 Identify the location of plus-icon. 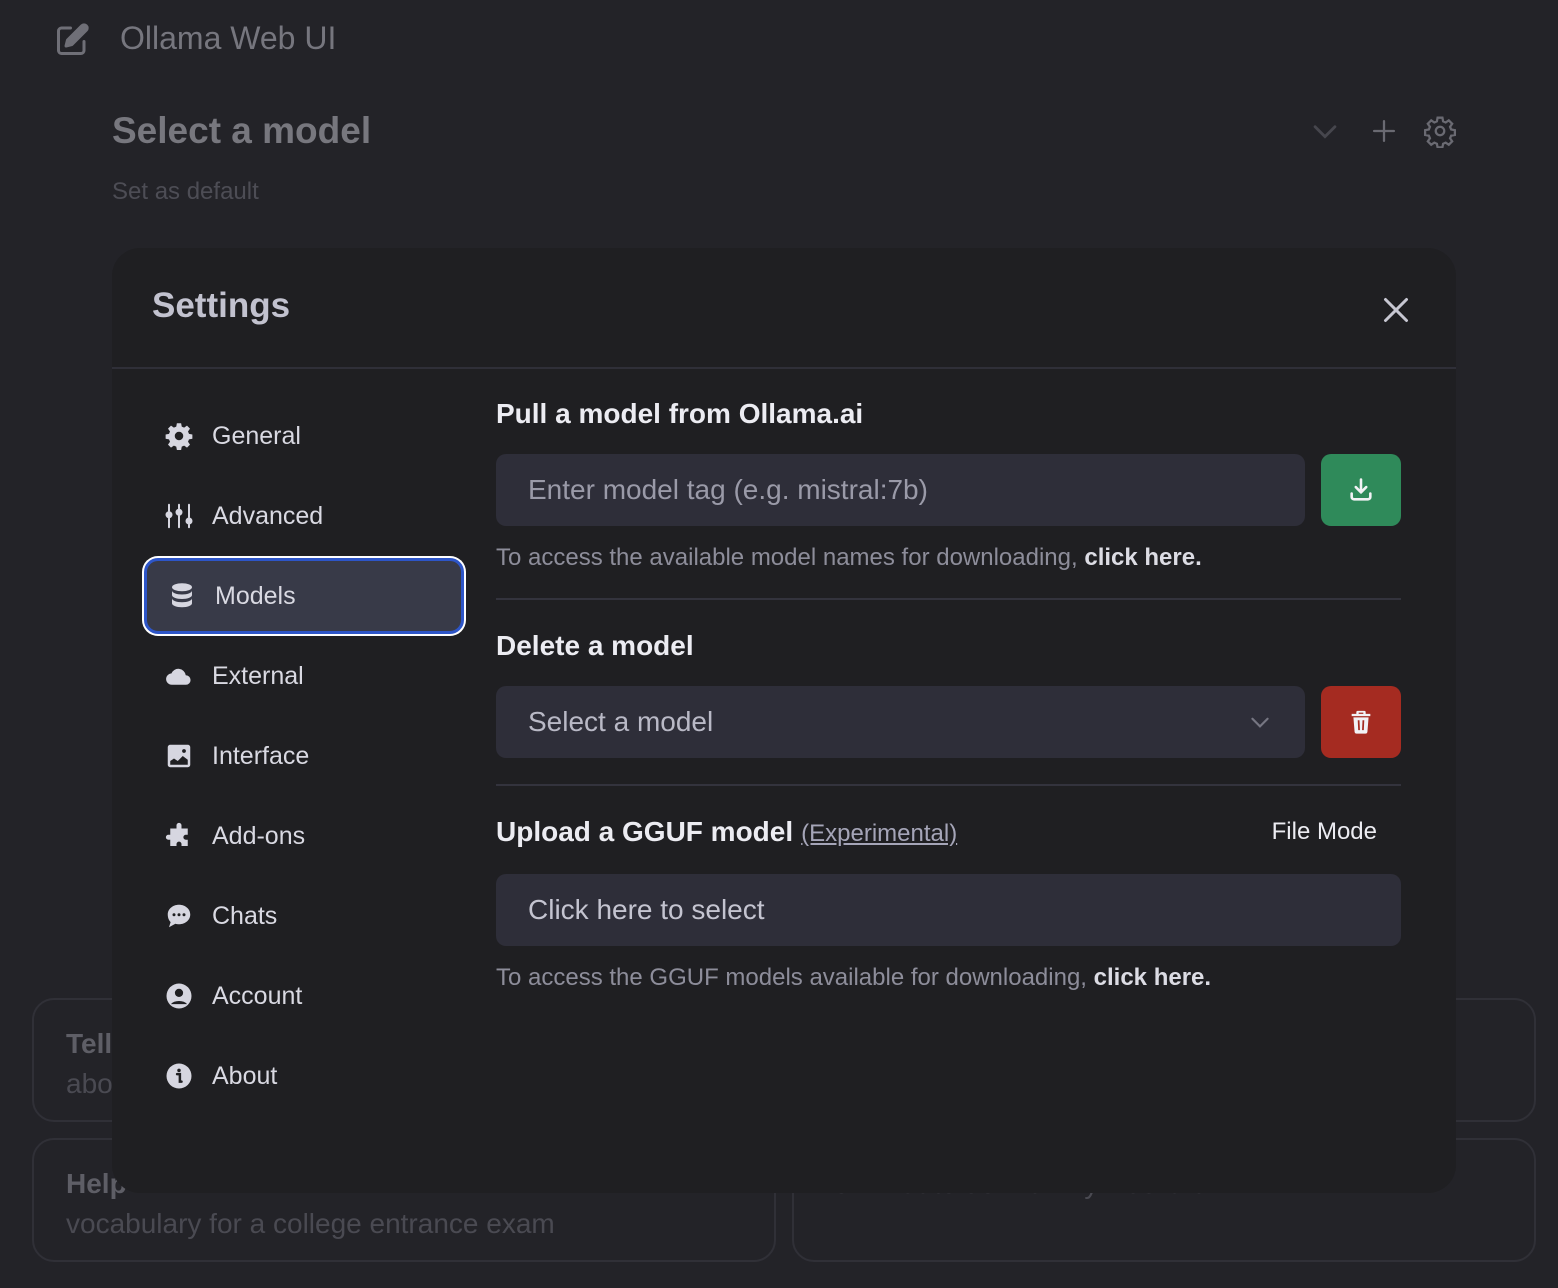
(1384, 131).